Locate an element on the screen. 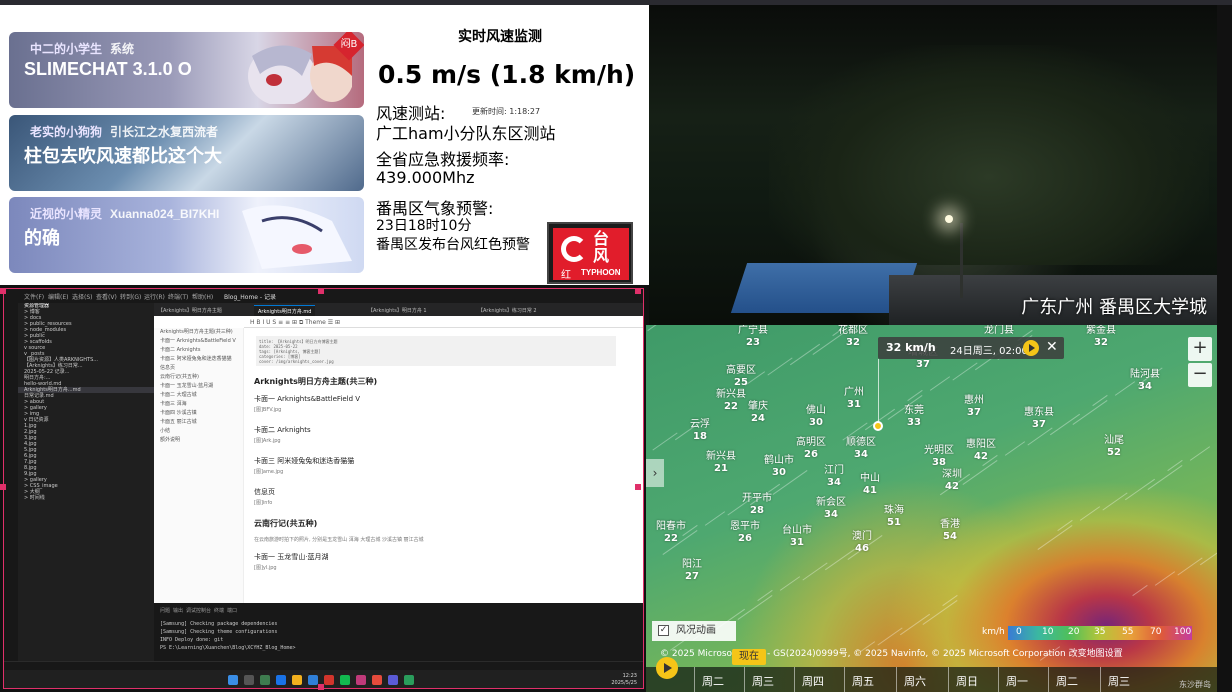  timeline-day: 周四 is located at coordinates (813, 681).